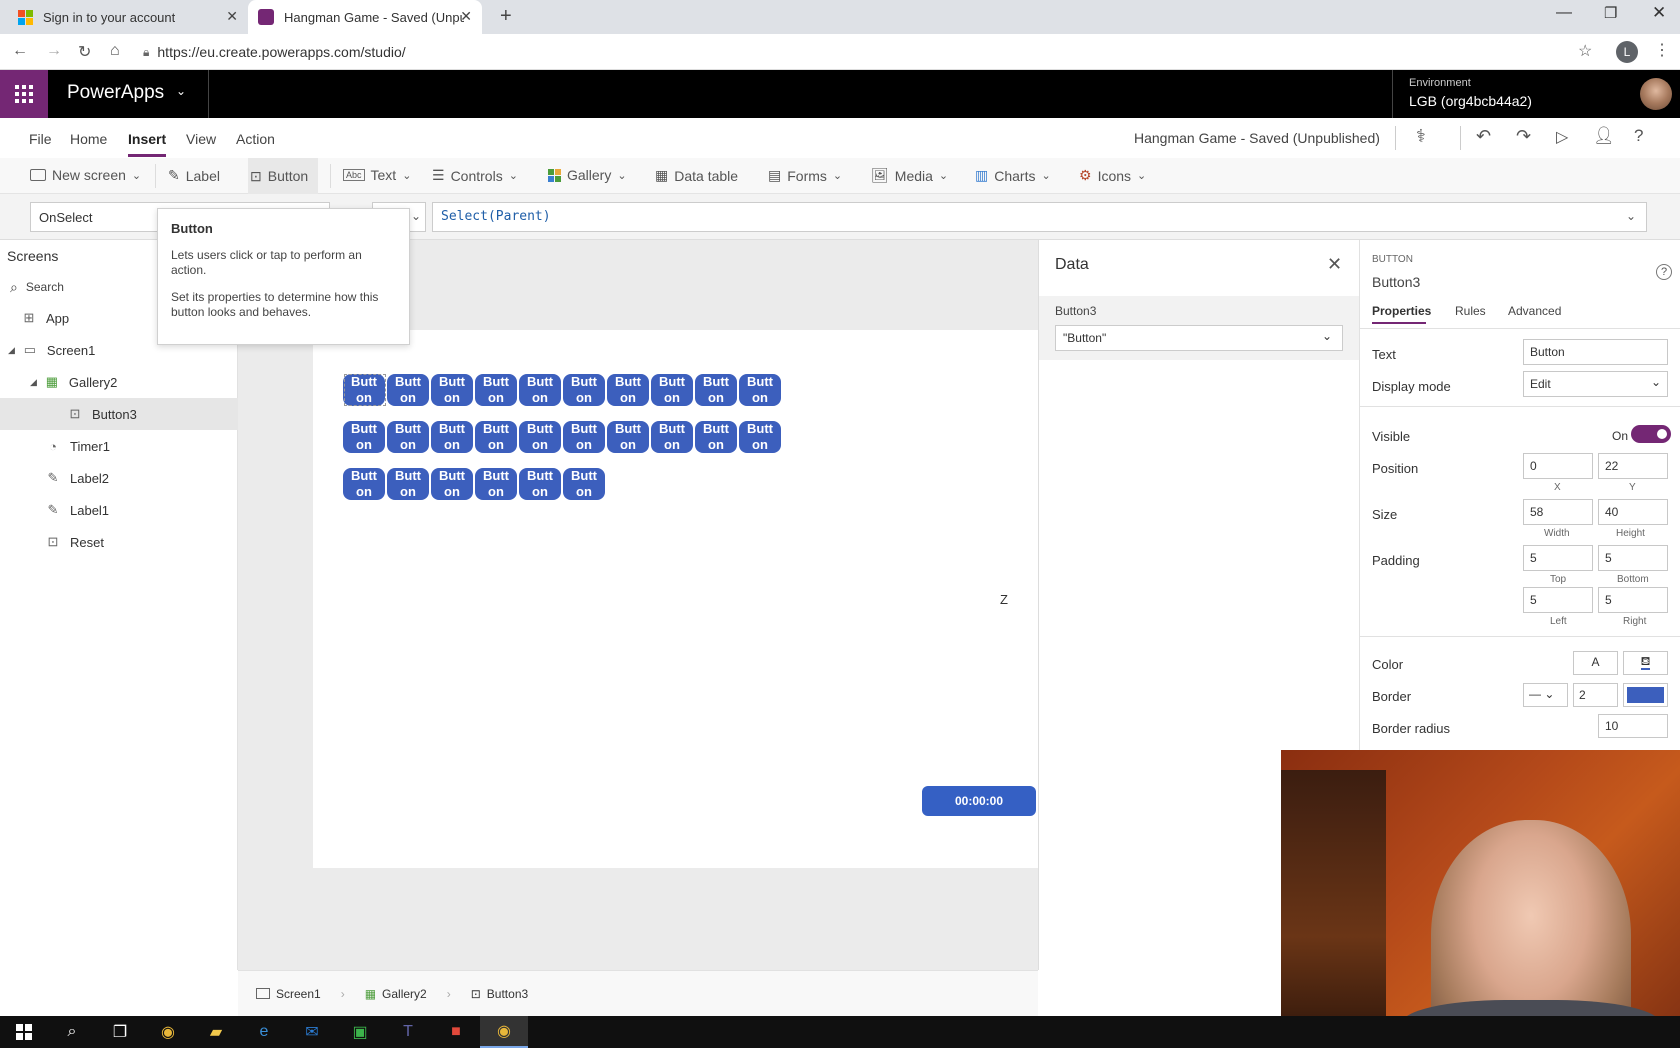  Describe the element at coordinates (1662, 50) in the screenshot. I see `browser-menu-icon: ⋮` at that location.